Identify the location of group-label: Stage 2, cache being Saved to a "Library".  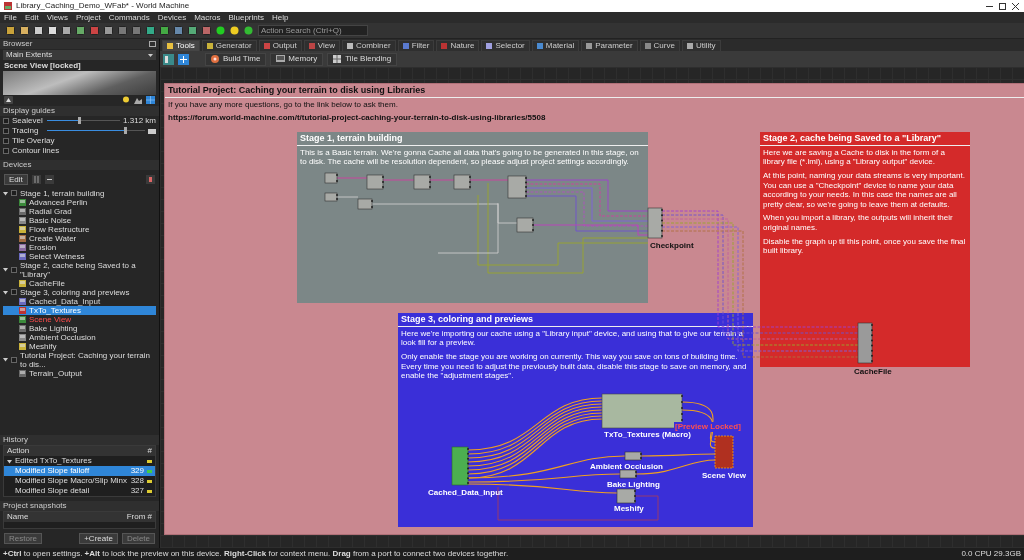
(88, 269).